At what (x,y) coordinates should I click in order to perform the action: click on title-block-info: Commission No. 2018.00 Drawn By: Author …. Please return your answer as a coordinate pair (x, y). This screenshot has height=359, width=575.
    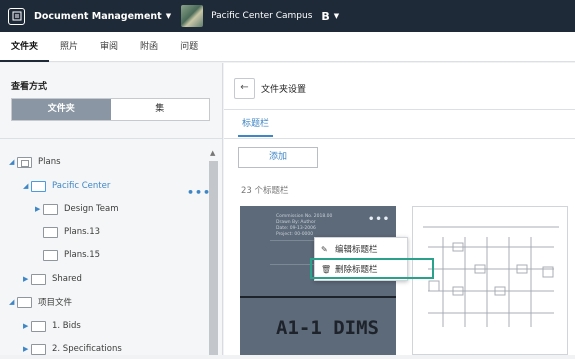
    Looking at the image, I should click on (304, 226).